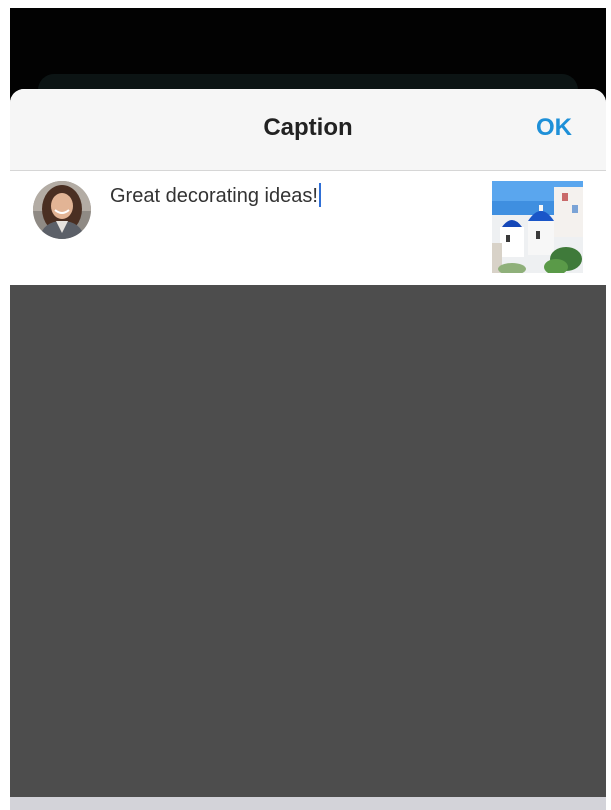  I want to click on bottom-bar, so click(308, 803).